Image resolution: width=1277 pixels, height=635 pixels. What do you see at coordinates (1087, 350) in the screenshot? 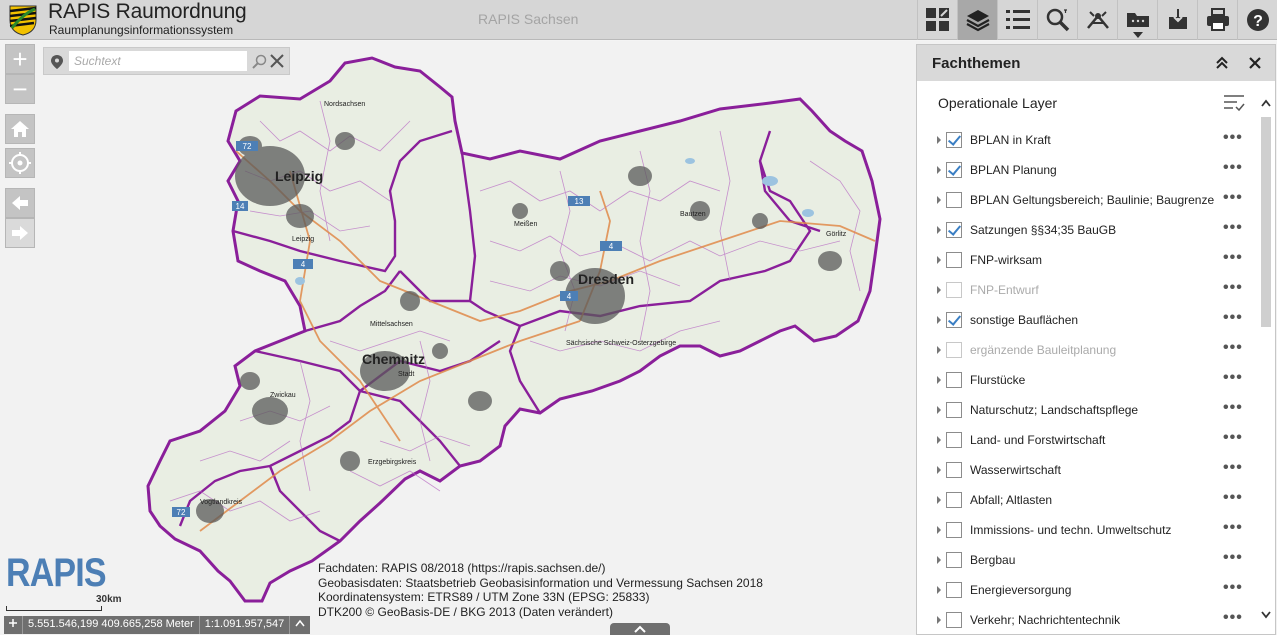
I see `layer-row: ergänzende Bauleitplanung •••` at bounding box center [1087, 350].